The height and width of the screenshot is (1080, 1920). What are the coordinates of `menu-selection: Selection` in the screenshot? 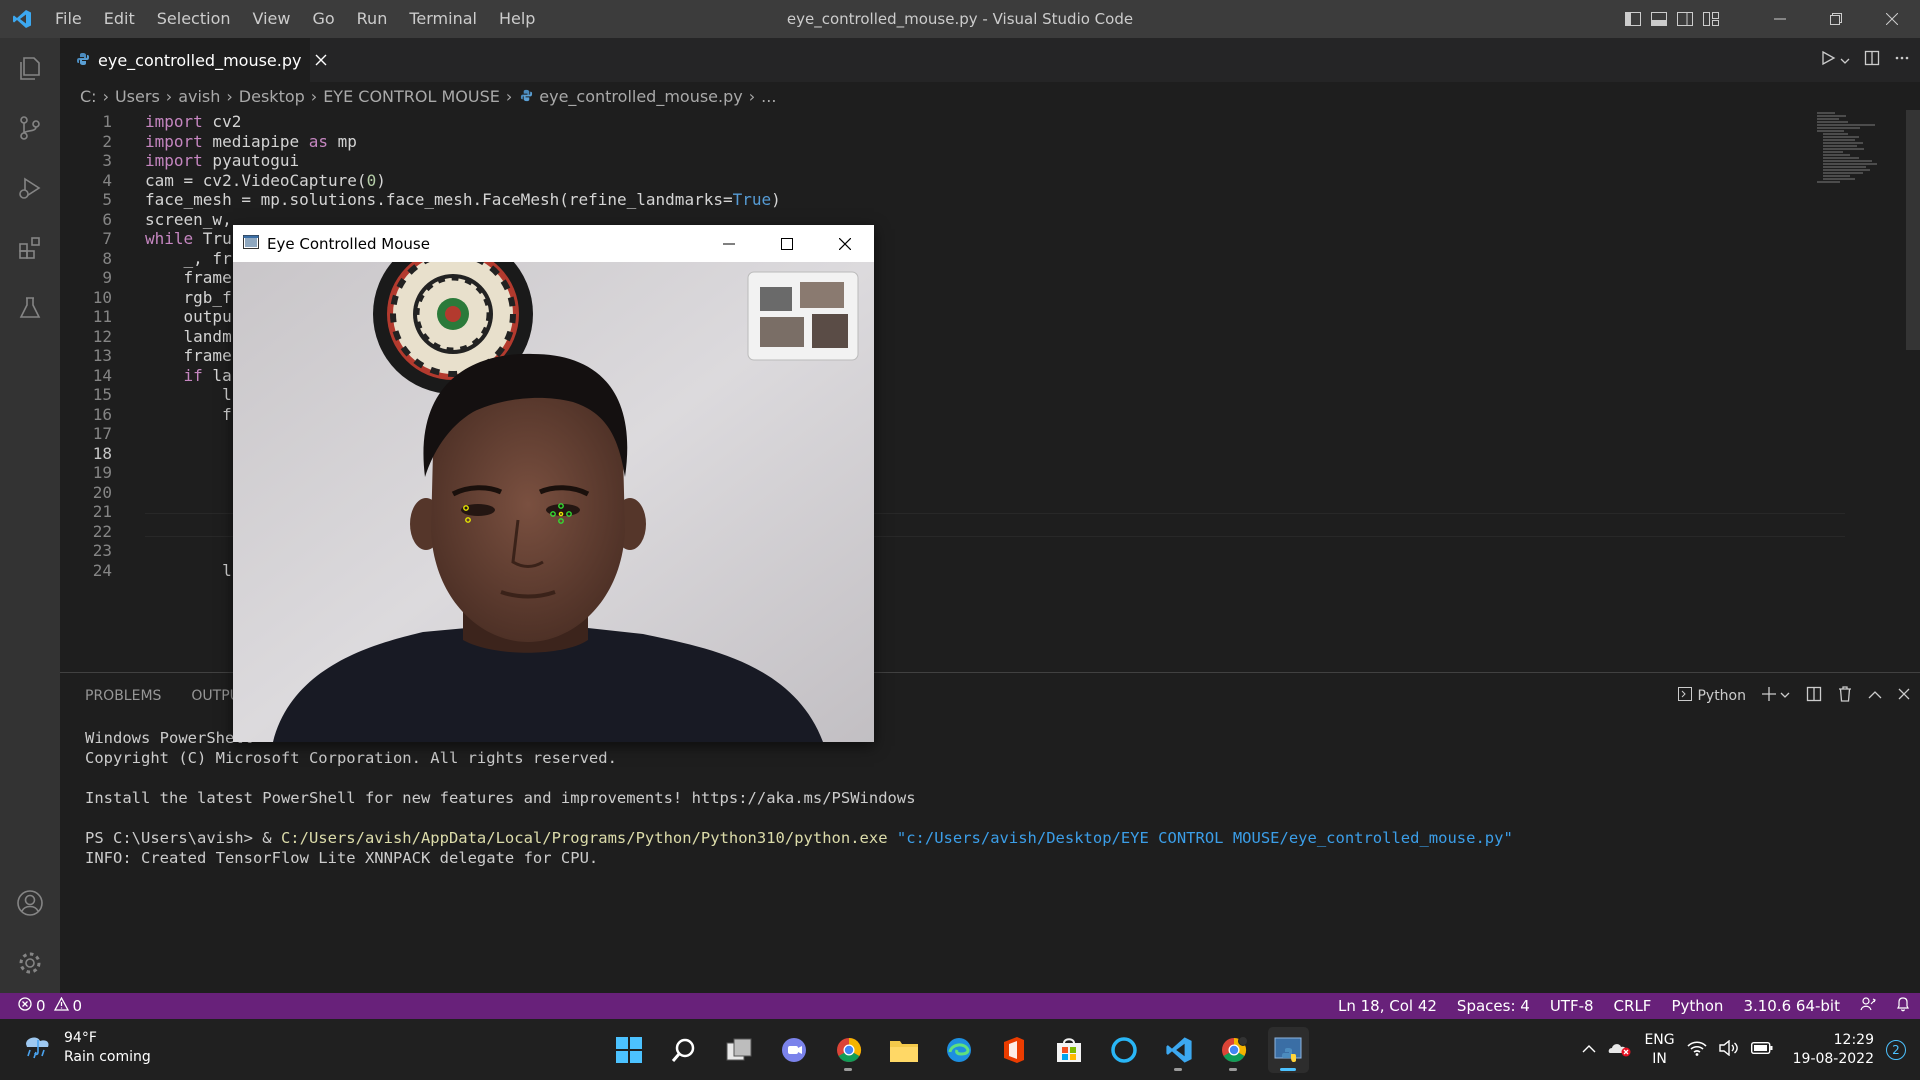 It's located at (194, 19).